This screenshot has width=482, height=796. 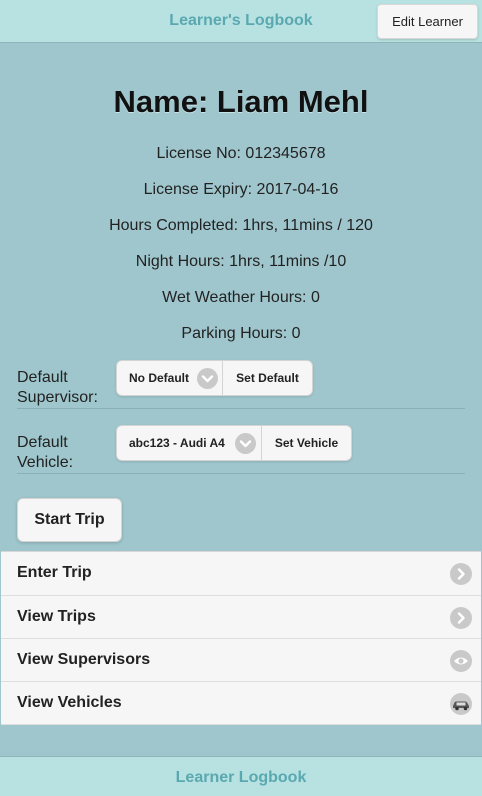 What do you see at coordinates (241, 225) in the screenshot?
I see `hours-completed: Hours Completed: 1hrs, 11mins / 120` at bounding box center [241, 225].